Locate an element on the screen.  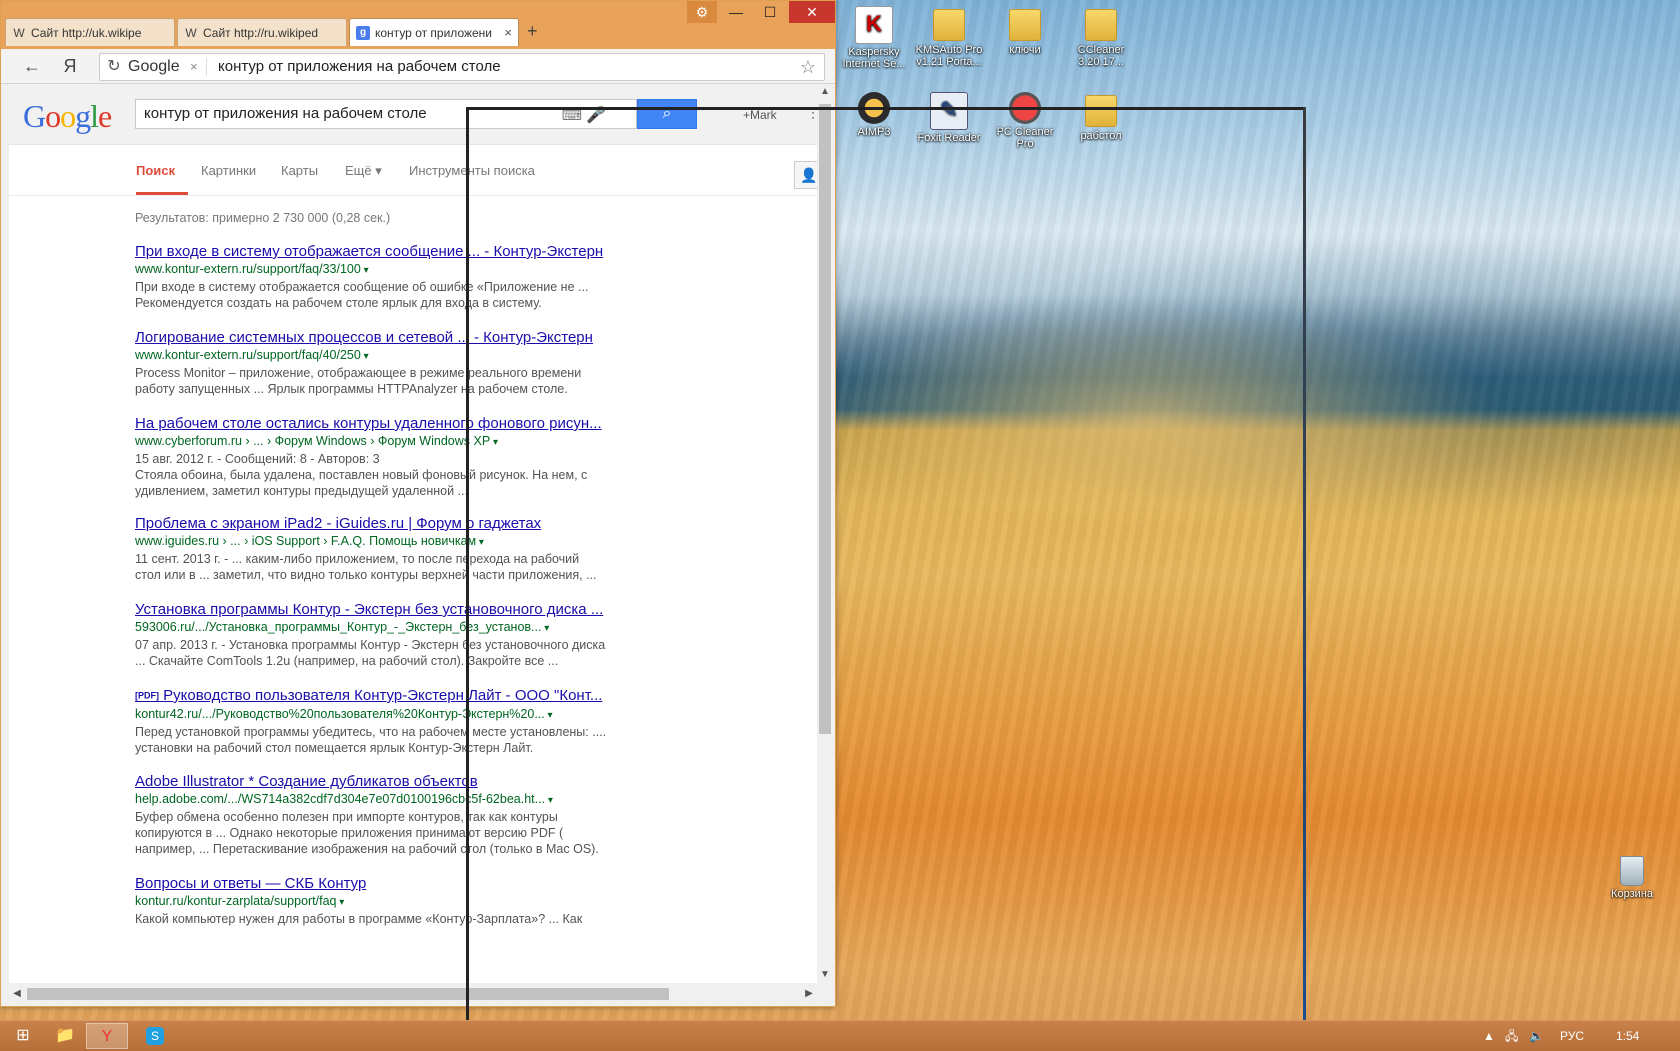
desktop-icon-klyuchi: ключи is located at coordinates (1025, 31).